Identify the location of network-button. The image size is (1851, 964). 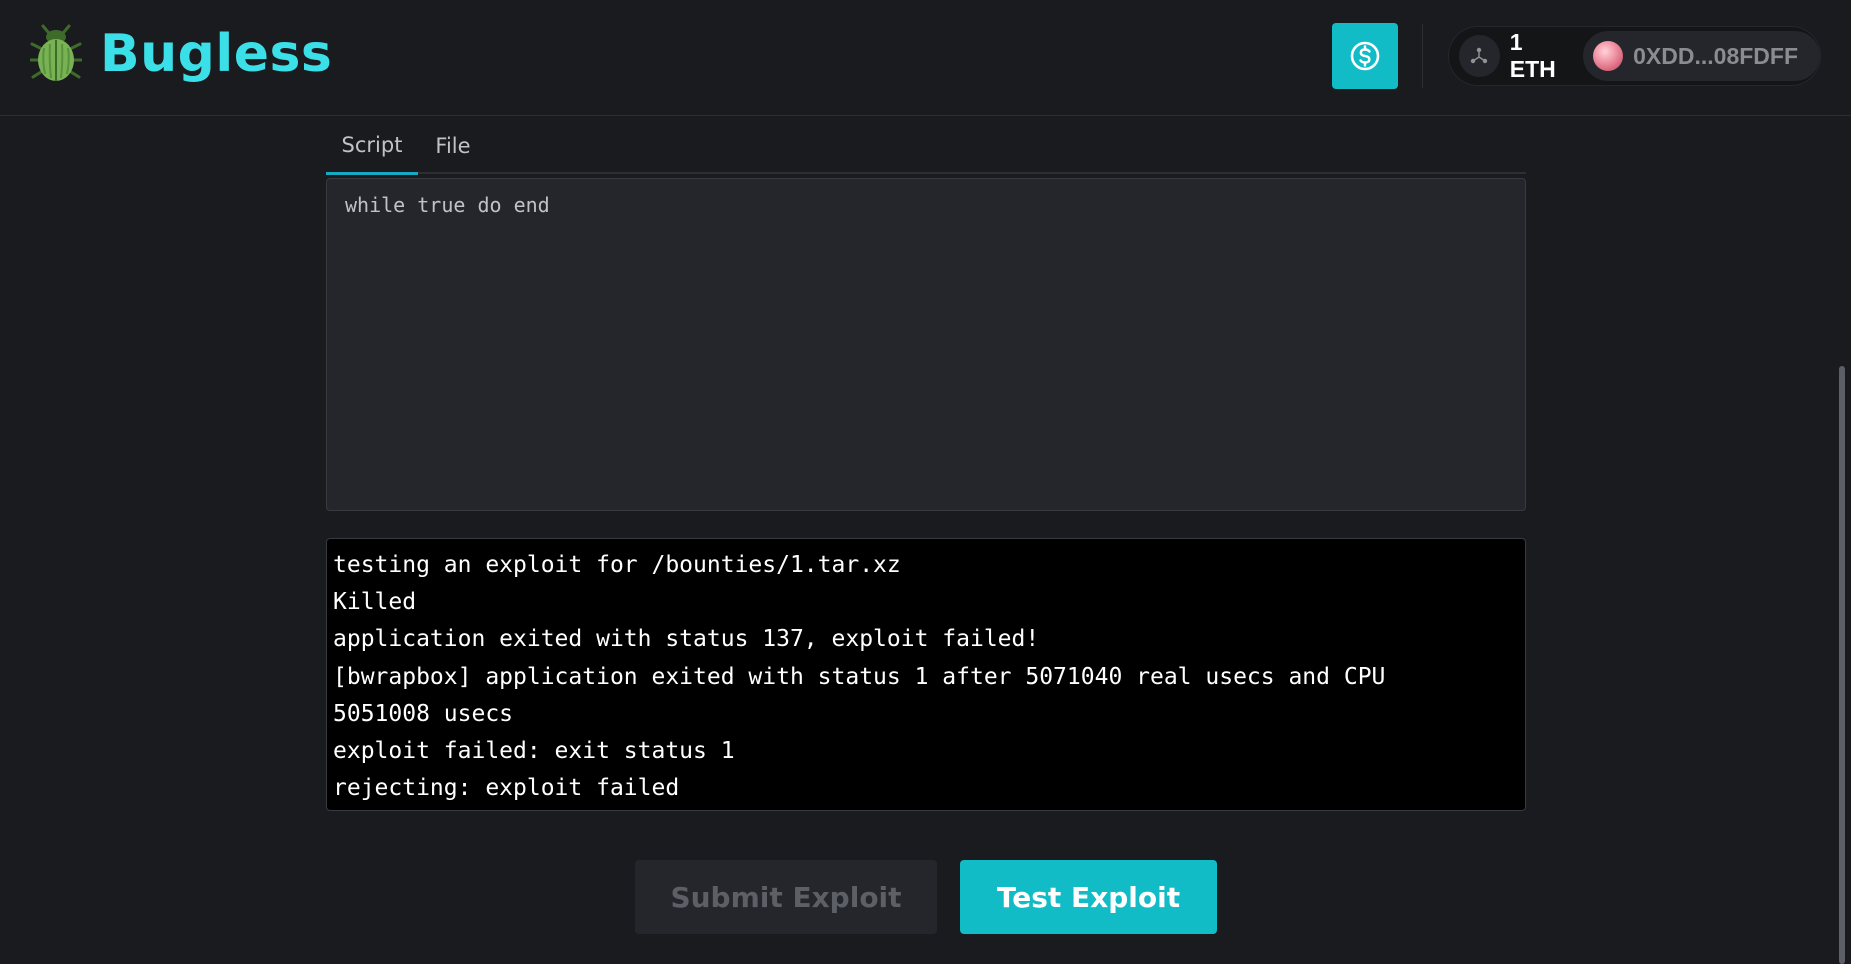
(1479, 56).